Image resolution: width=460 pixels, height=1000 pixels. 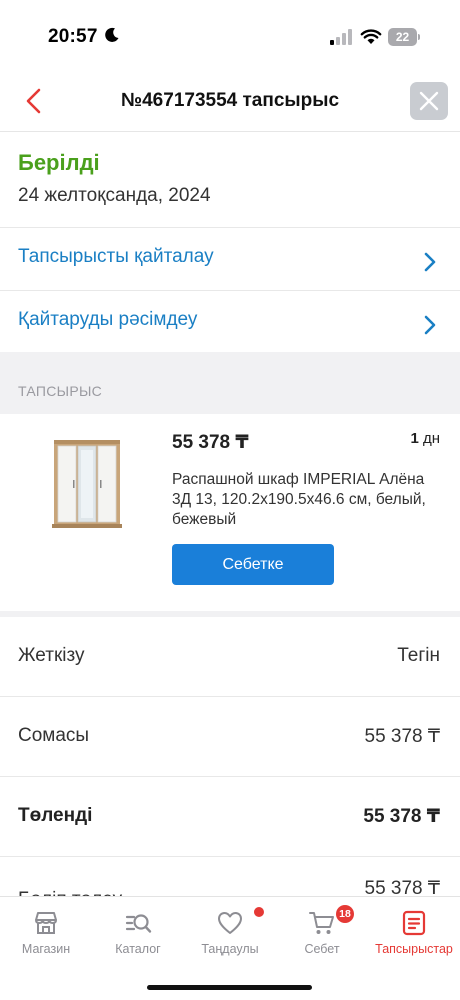 What do you see at coordinates (87, 483) in the screenshot?
I see `wardrobe-image` at bounding box center [87, 483].